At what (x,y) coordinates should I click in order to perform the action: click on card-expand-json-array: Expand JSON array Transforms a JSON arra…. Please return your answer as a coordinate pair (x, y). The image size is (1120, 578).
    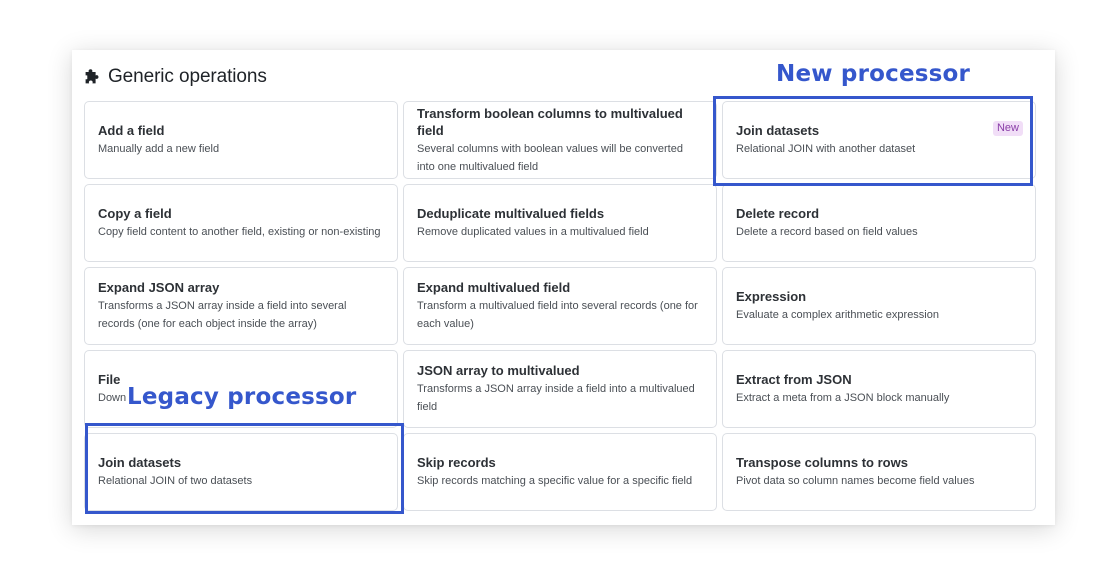
    Looking at the image, I should click on (241, 306).